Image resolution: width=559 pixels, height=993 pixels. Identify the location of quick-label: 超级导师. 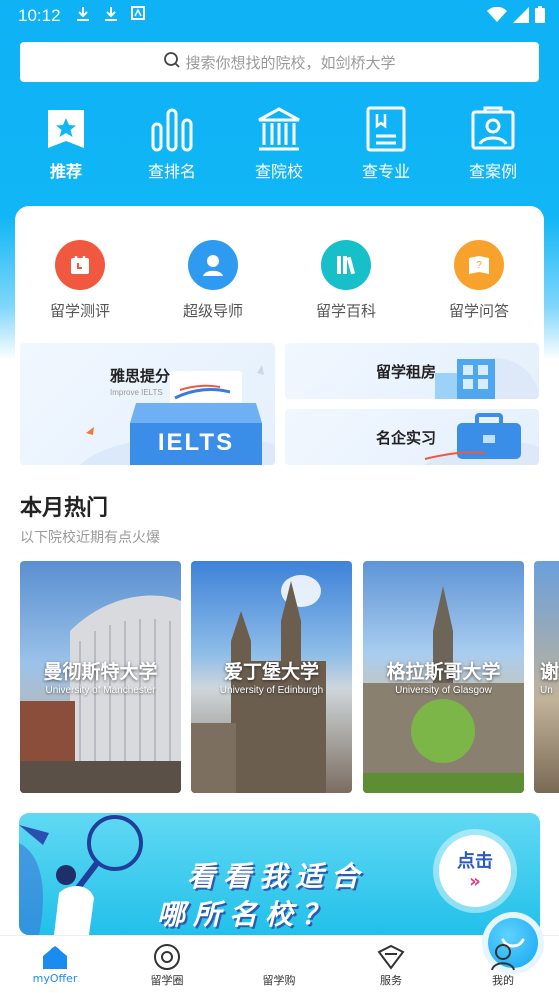
(212, 311).